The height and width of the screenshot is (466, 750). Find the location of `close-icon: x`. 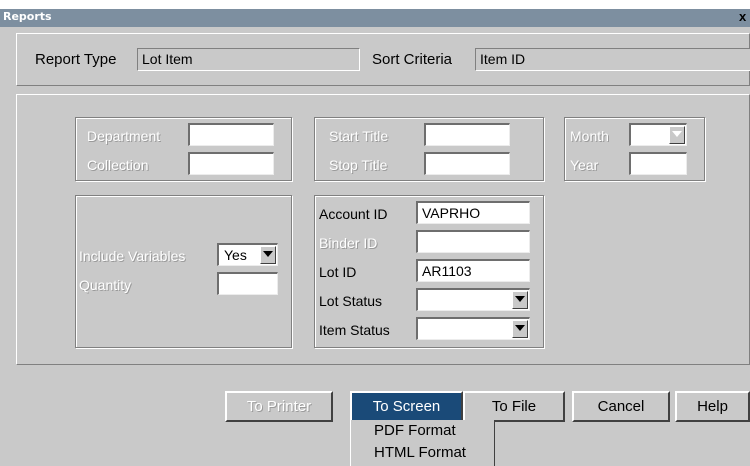

close-icon: x is located at coordinates (742, 16).